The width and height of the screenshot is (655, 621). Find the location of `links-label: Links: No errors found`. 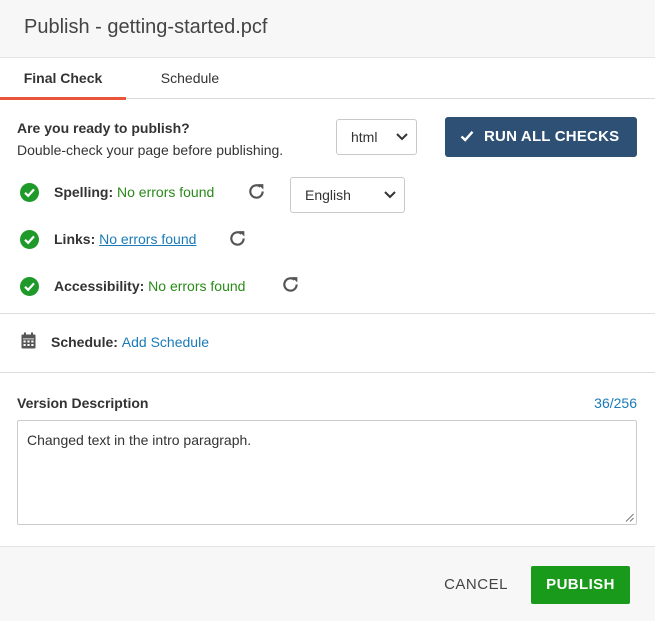

links-label: Links: No errors found is located at coordinates (125, 239).